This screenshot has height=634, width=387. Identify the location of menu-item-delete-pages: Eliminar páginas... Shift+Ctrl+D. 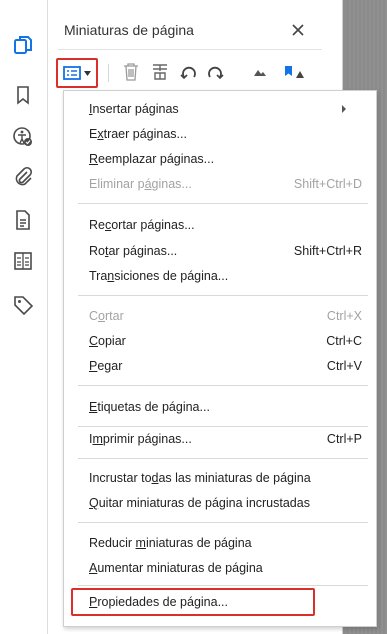
(220, 184).